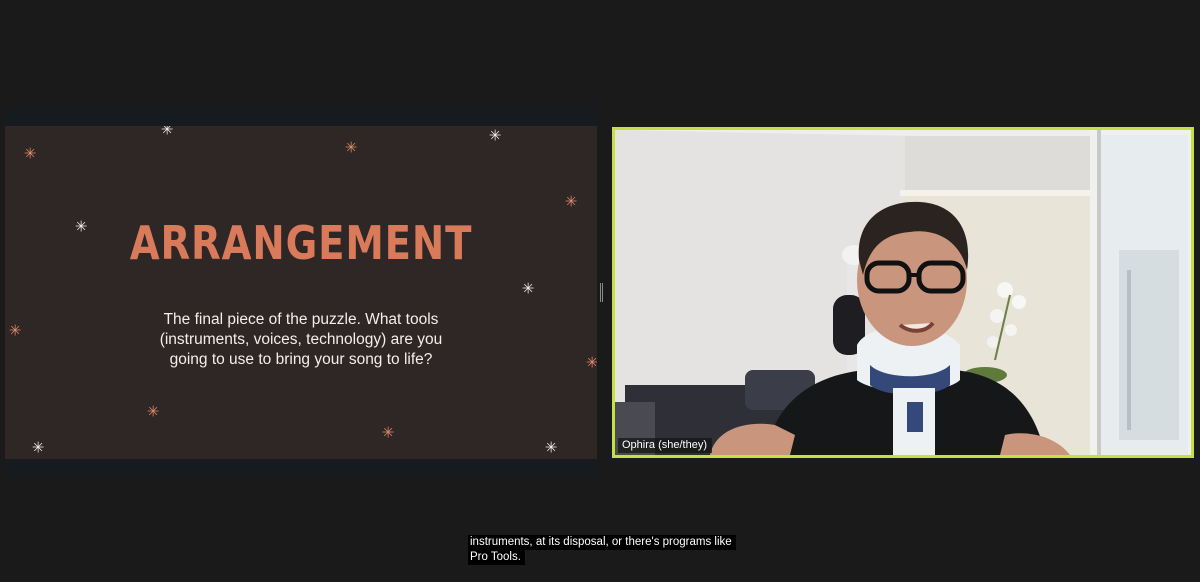 The height and width of the screenshot is (582, 1200). I want to click on participant-name-label: Ophira (she/they), so click(665, 445).